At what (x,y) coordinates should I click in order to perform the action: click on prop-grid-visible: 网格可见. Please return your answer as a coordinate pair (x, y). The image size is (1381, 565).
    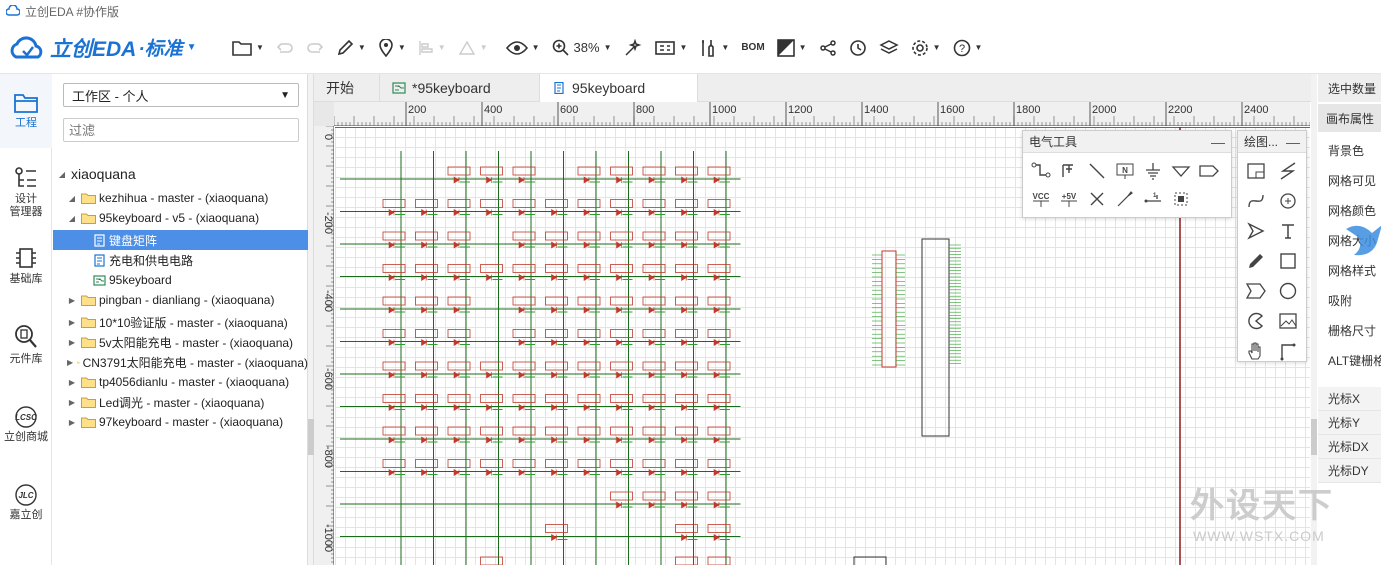
    Looking at the image, I should click on (1352, 180).